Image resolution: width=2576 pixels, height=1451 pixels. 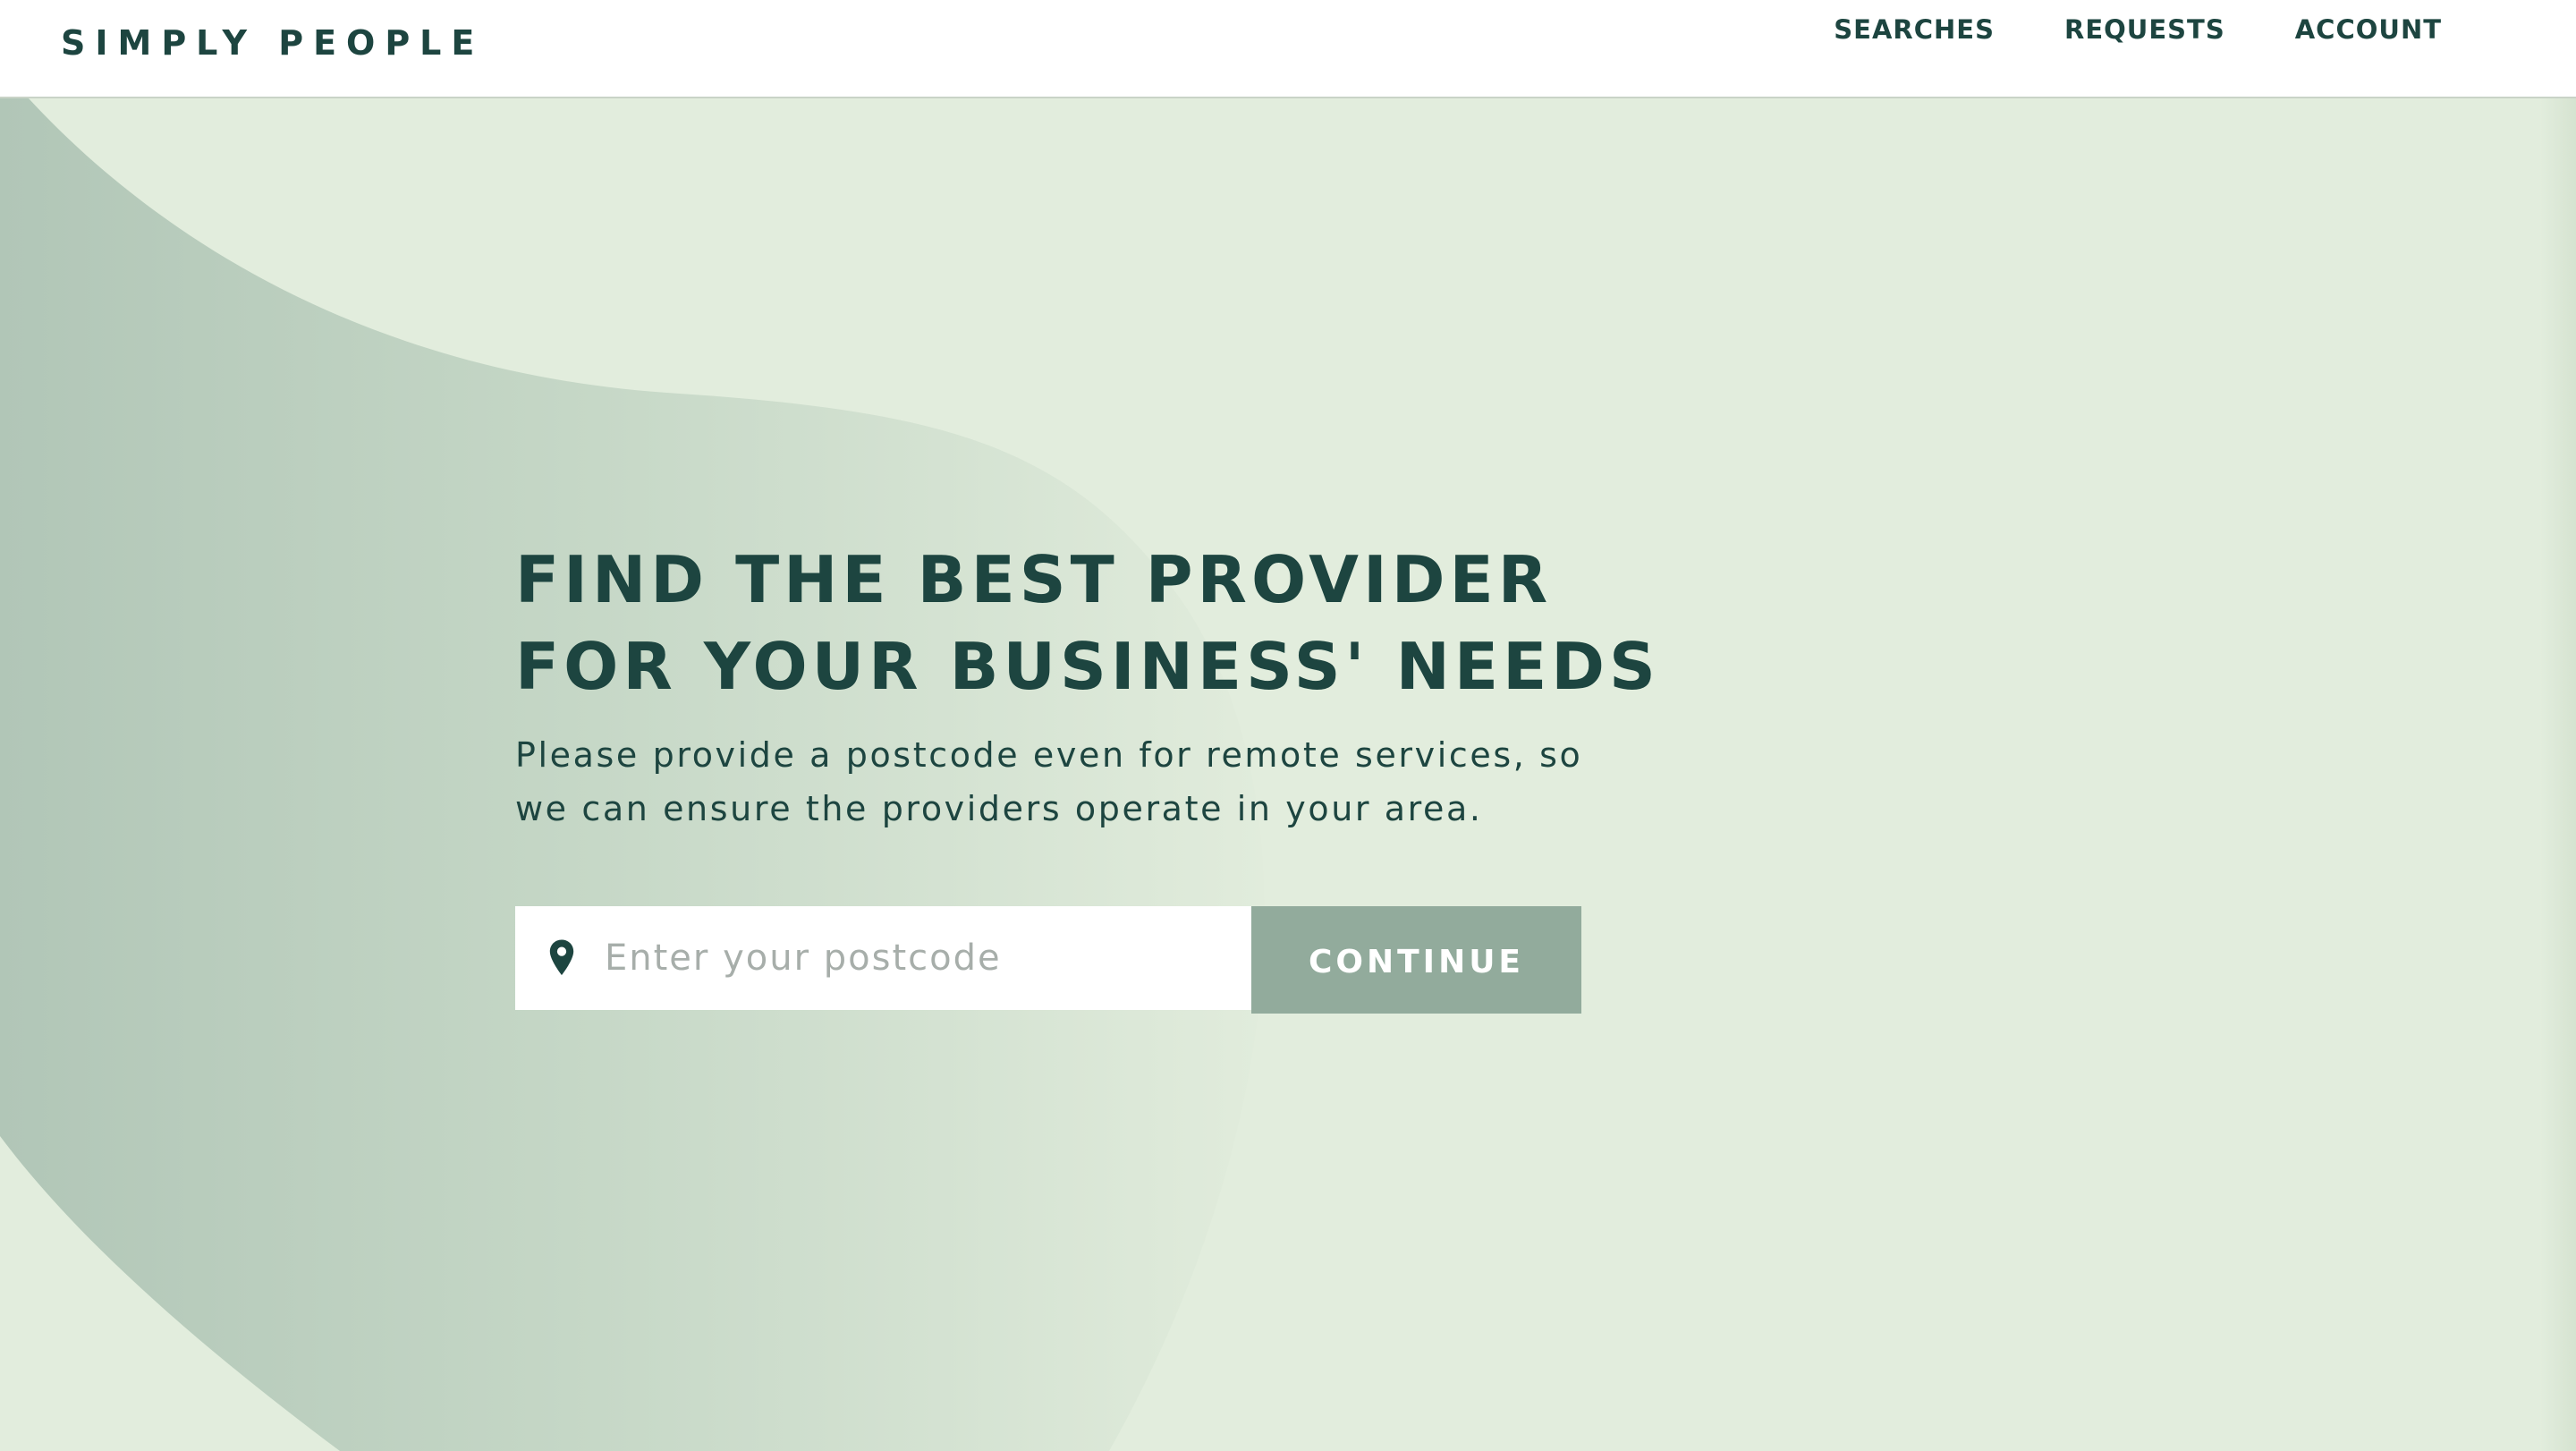 I want to click on nav-requests-link: REQUESTS, so click(x=2144, y=30).